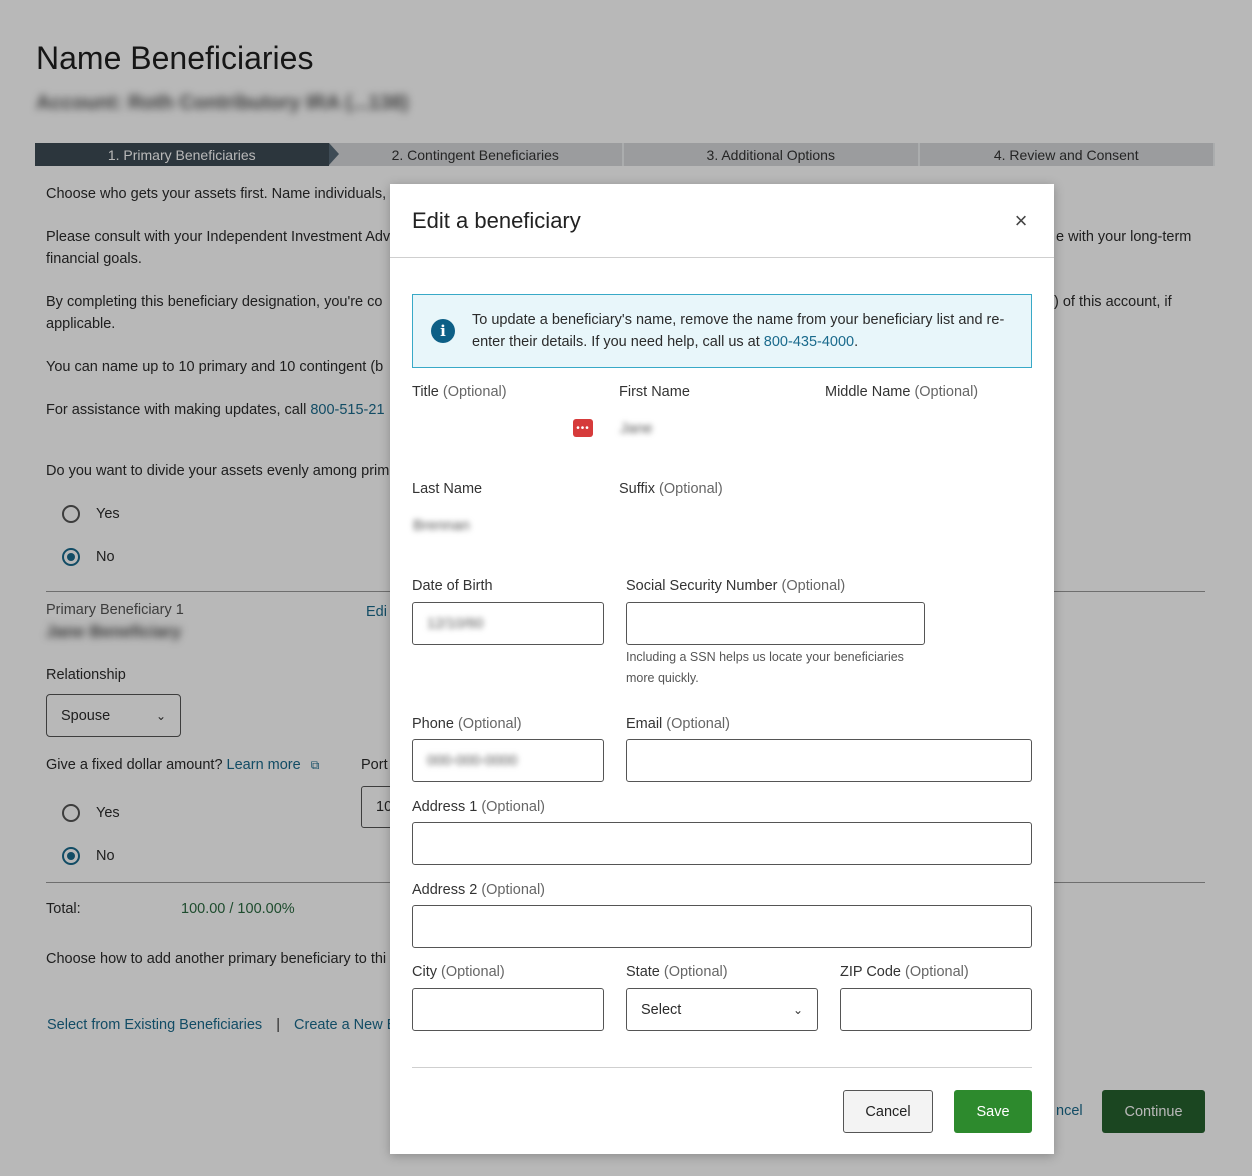  I want to click on dob-label: Date of Birth, so click(452, 586).